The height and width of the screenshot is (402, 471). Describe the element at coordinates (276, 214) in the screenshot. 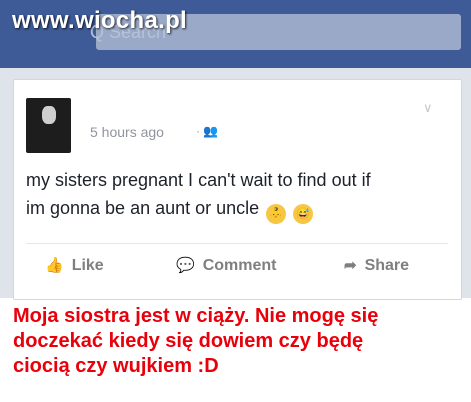

I see `baby-face-icon: 👶` at that location.